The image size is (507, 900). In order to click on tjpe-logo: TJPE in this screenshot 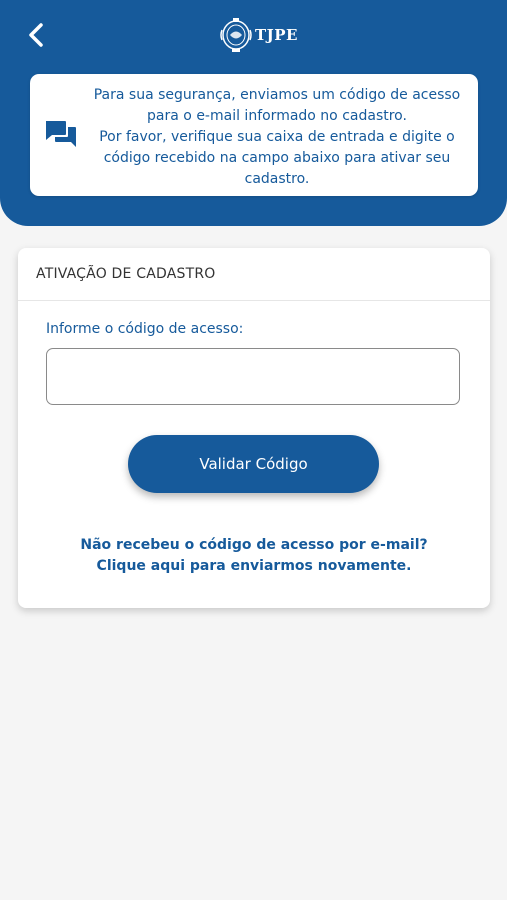, I will do `click(258, 35)`.